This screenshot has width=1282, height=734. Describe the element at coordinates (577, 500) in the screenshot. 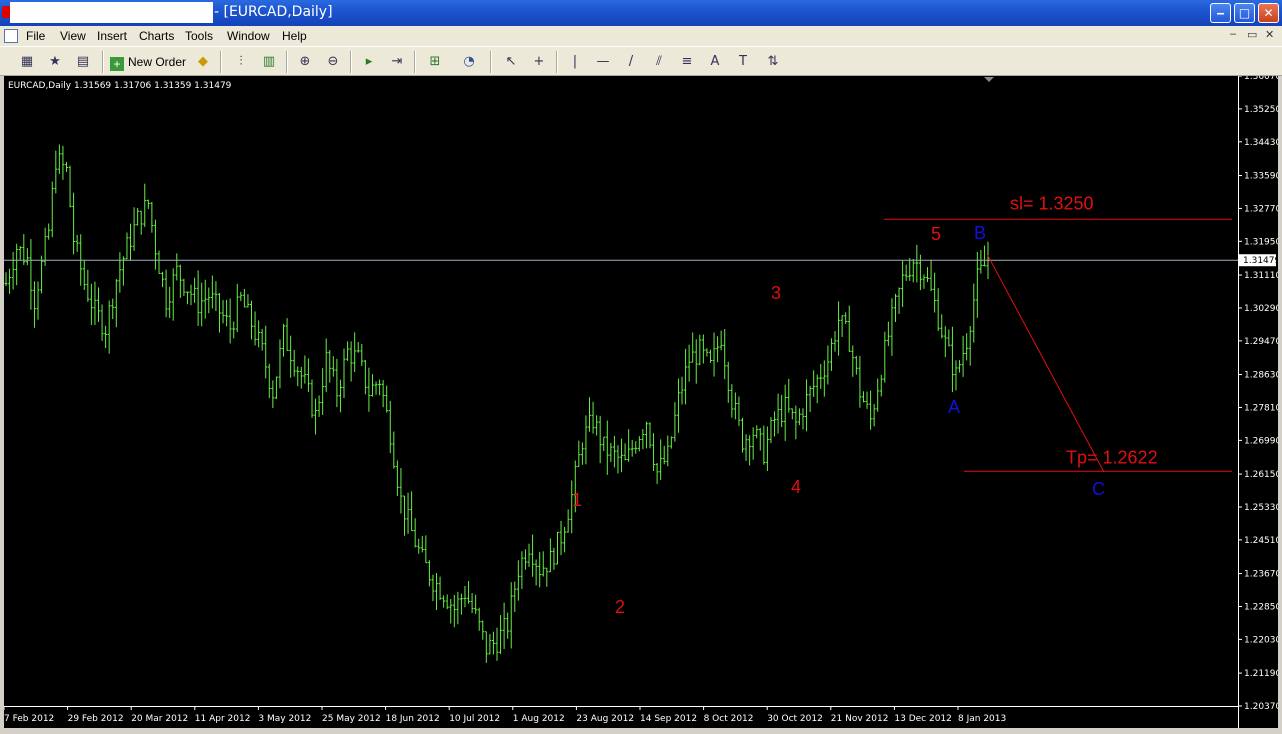

I see `wave-label-1: 1` at that location.